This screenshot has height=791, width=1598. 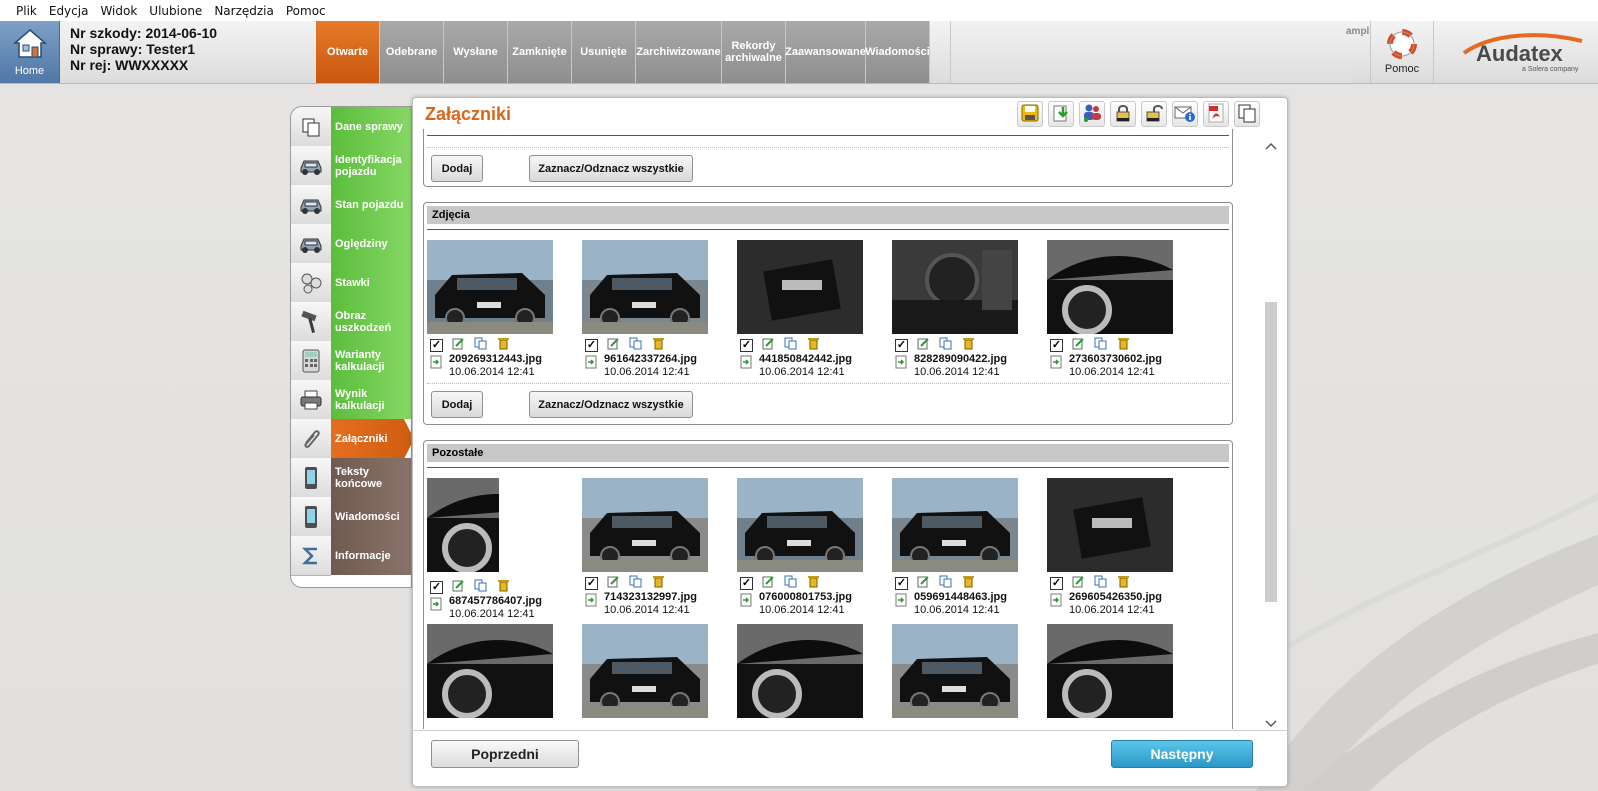 I want to click on nav-item: Stawki, so click(x=351, y=283).